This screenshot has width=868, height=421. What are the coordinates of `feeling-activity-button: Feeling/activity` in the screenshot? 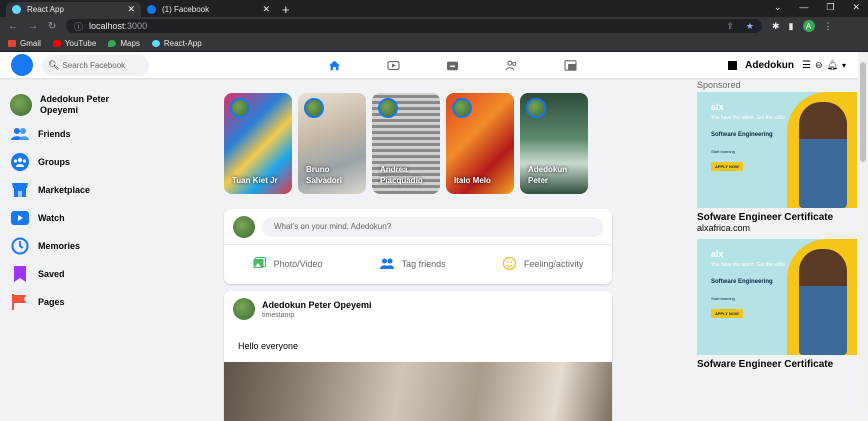 It's located at (543, 264).